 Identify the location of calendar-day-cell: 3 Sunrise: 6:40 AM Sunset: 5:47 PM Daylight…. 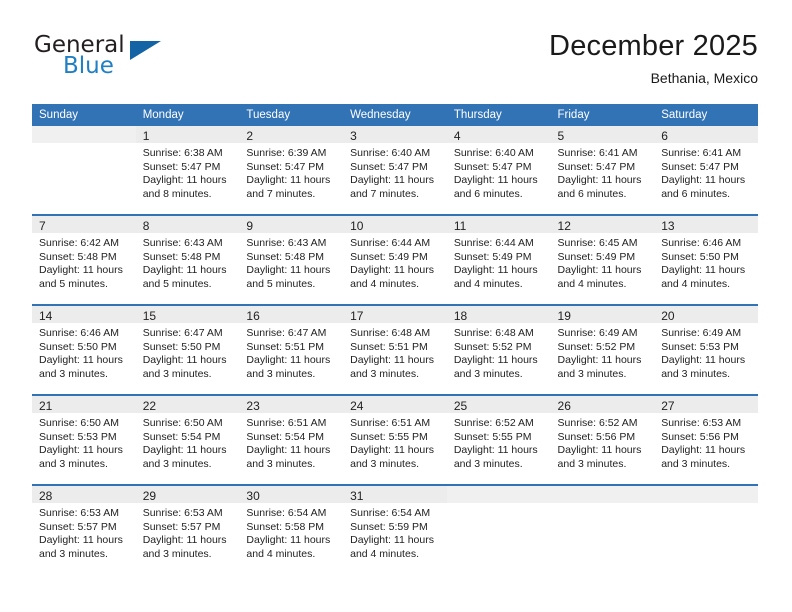
(395, 170).